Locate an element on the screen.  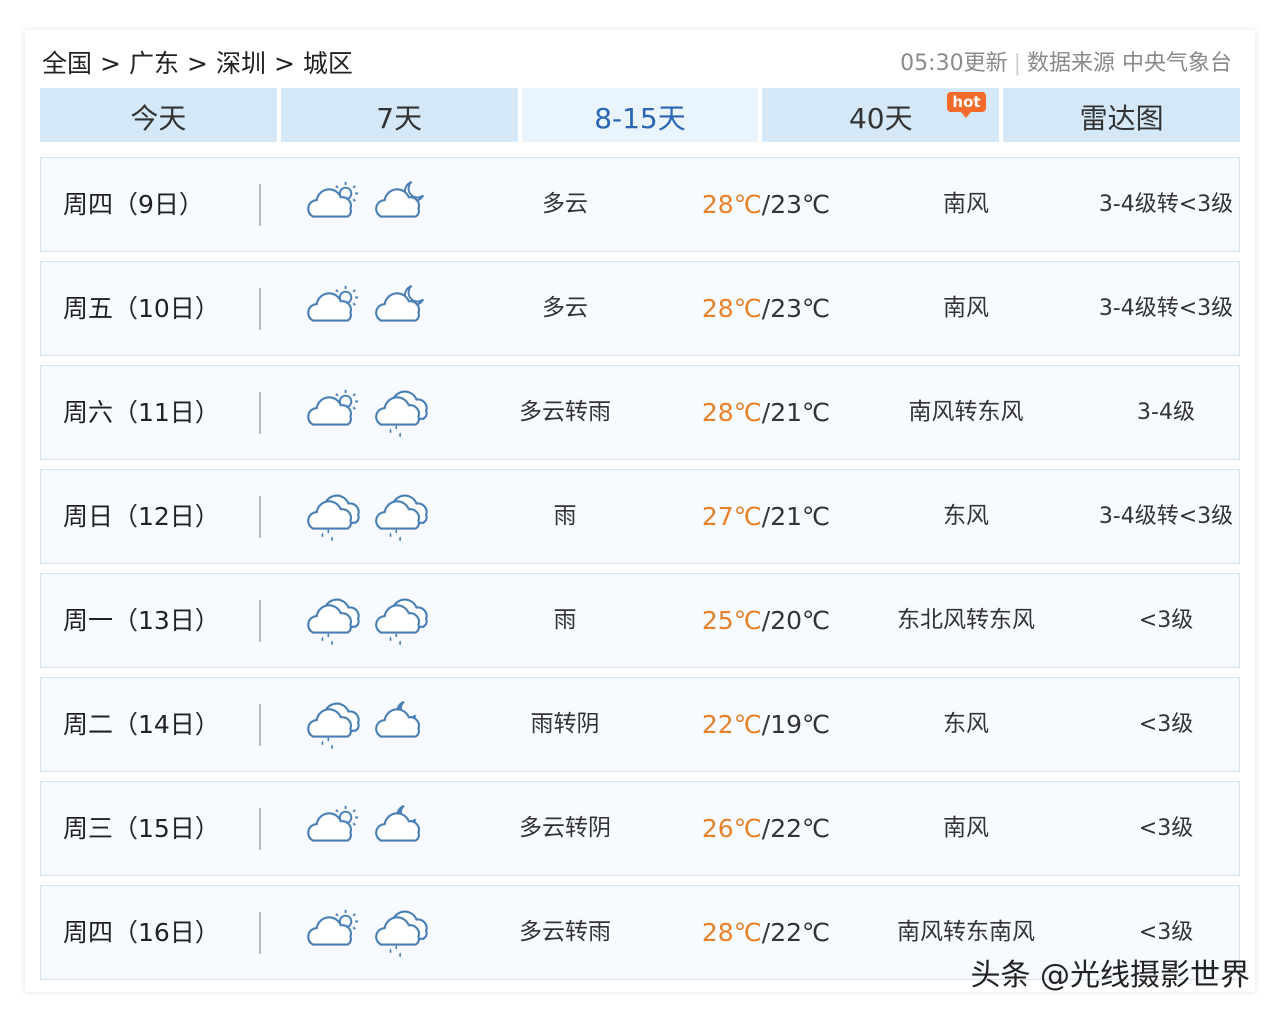
temperature-range: 27℃/21℃ is located at coordinates (766, 516).